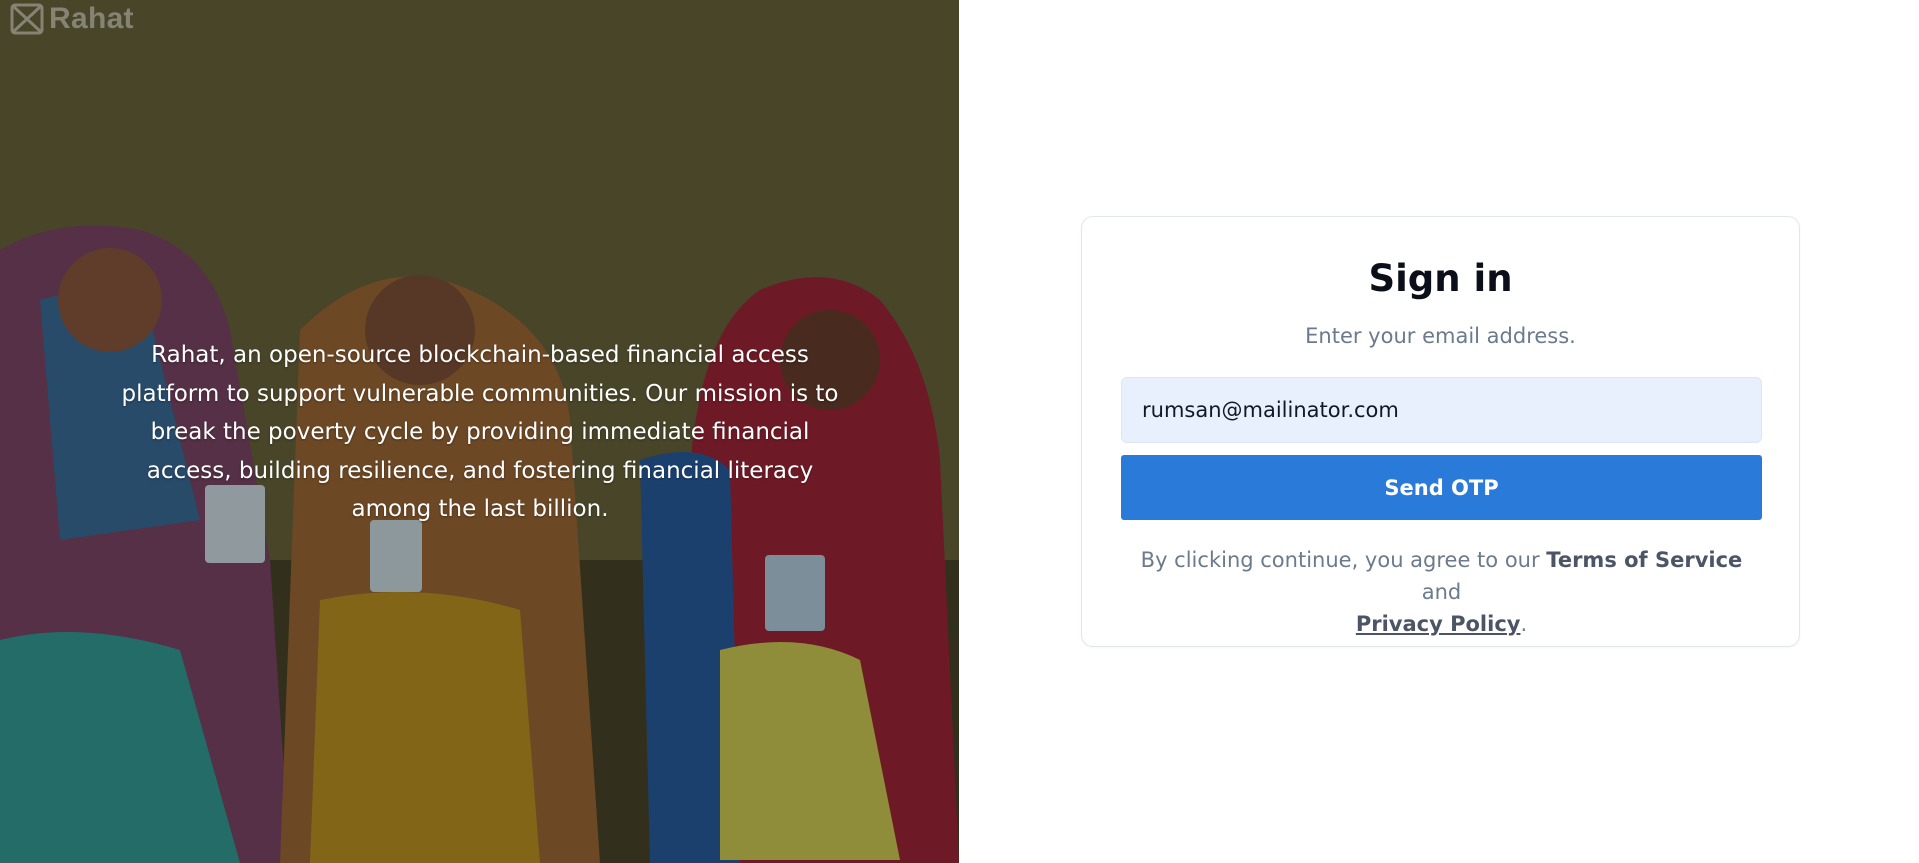 This screenshot has width=1919, height=863. I want to click on legal-suffix: ., so click(1524, 624).